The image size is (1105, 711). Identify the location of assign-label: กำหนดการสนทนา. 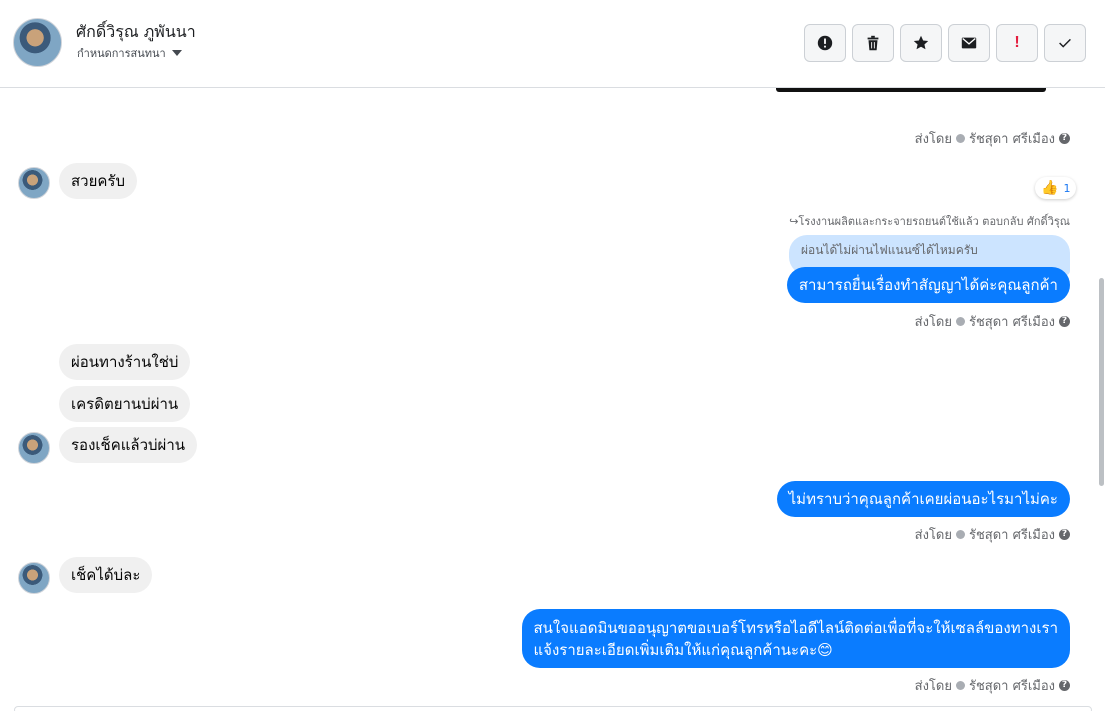
(121, 53).